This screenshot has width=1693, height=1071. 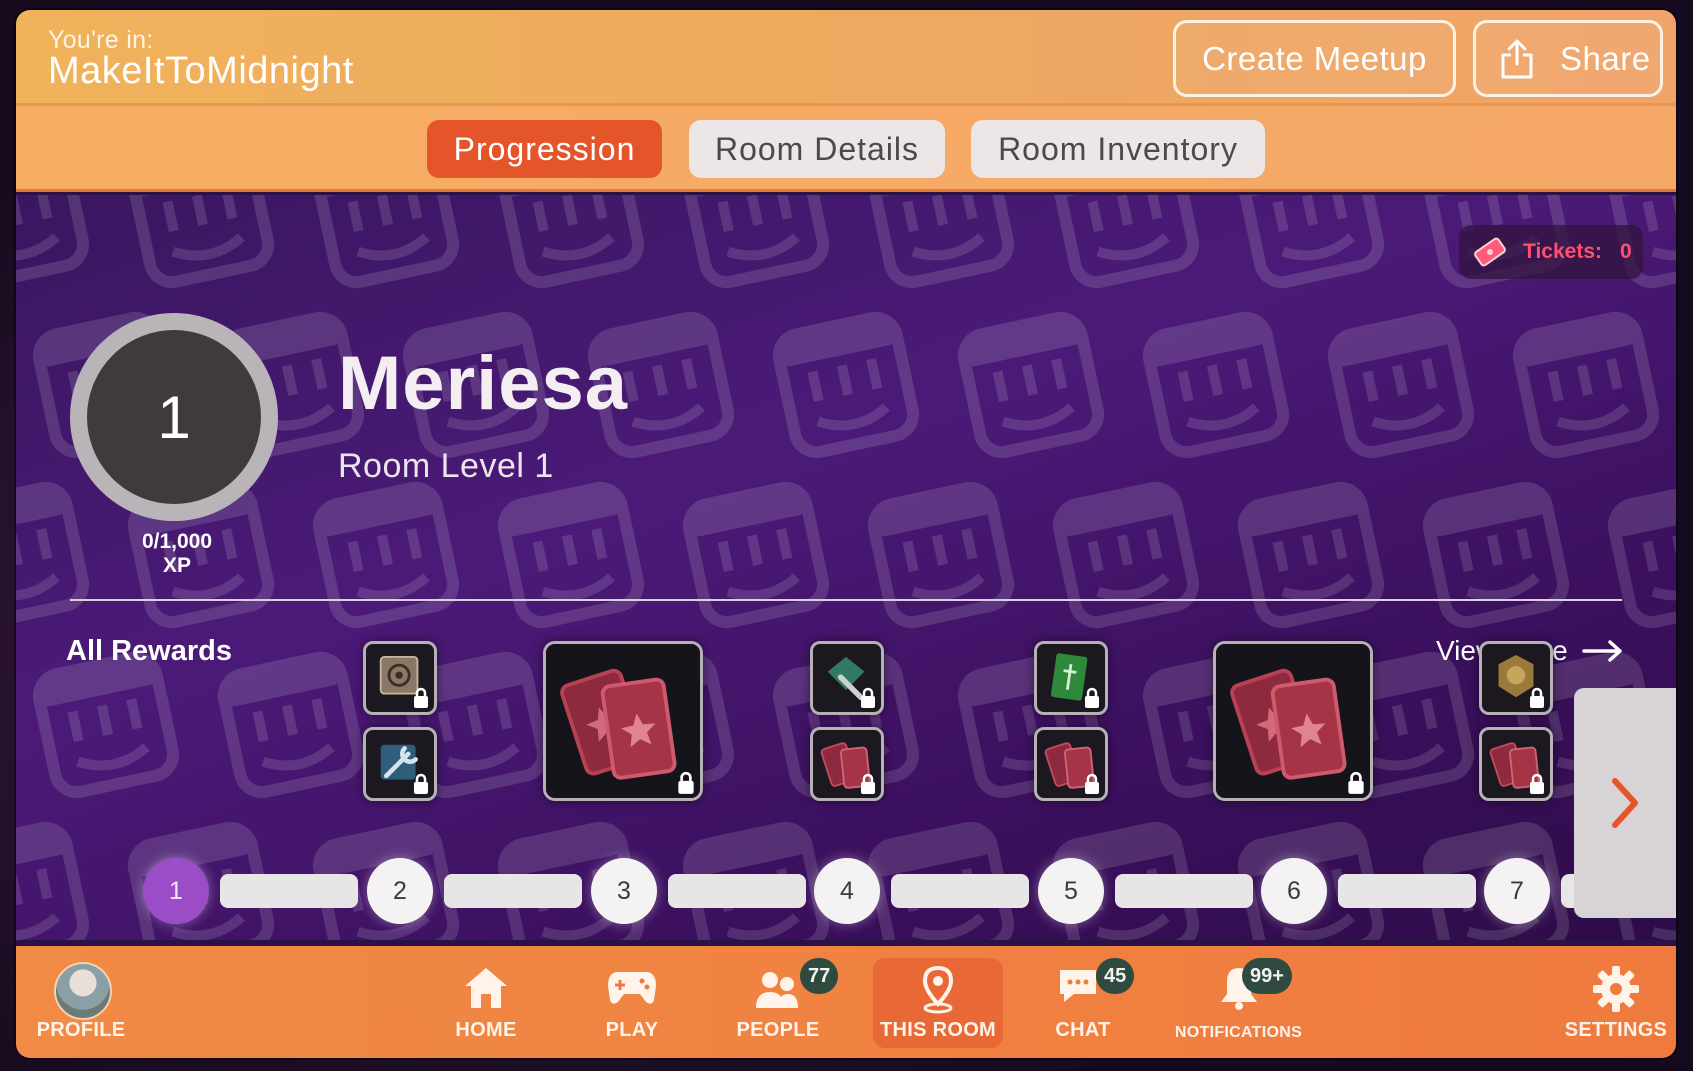 What do you see at coordinates (201, 71) in the screenshot?
I see `room-name: MakeItToMidnight` at bounding box center [201, 71].